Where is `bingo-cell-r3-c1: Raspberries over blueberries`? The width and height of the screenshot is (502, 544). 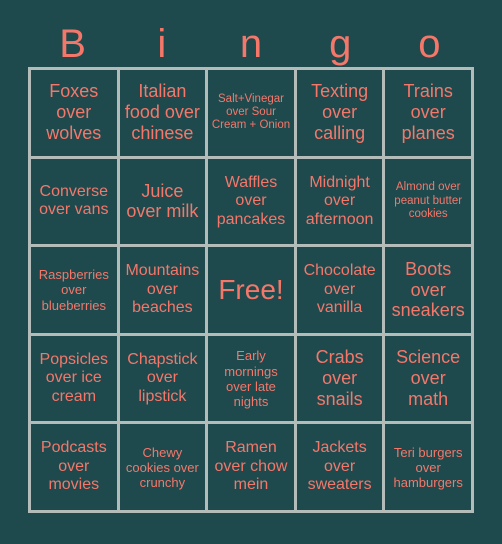
bingo-cell-r3-c1: Raspberries over blueberries is located at coordinates (74, 290).